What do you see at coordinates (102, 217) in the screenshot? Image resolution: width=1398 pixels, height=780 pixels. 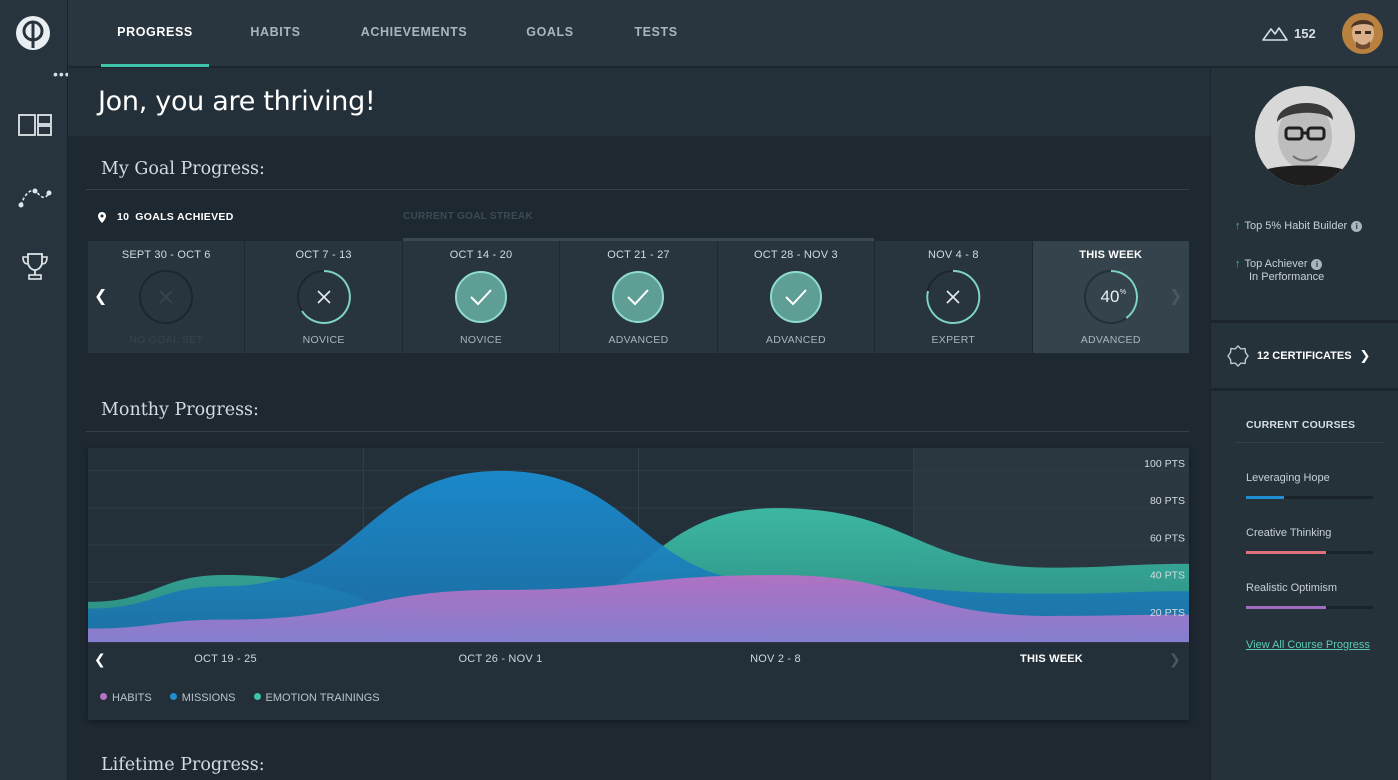 I see `pin-icon` at bounding box center [102, 217].